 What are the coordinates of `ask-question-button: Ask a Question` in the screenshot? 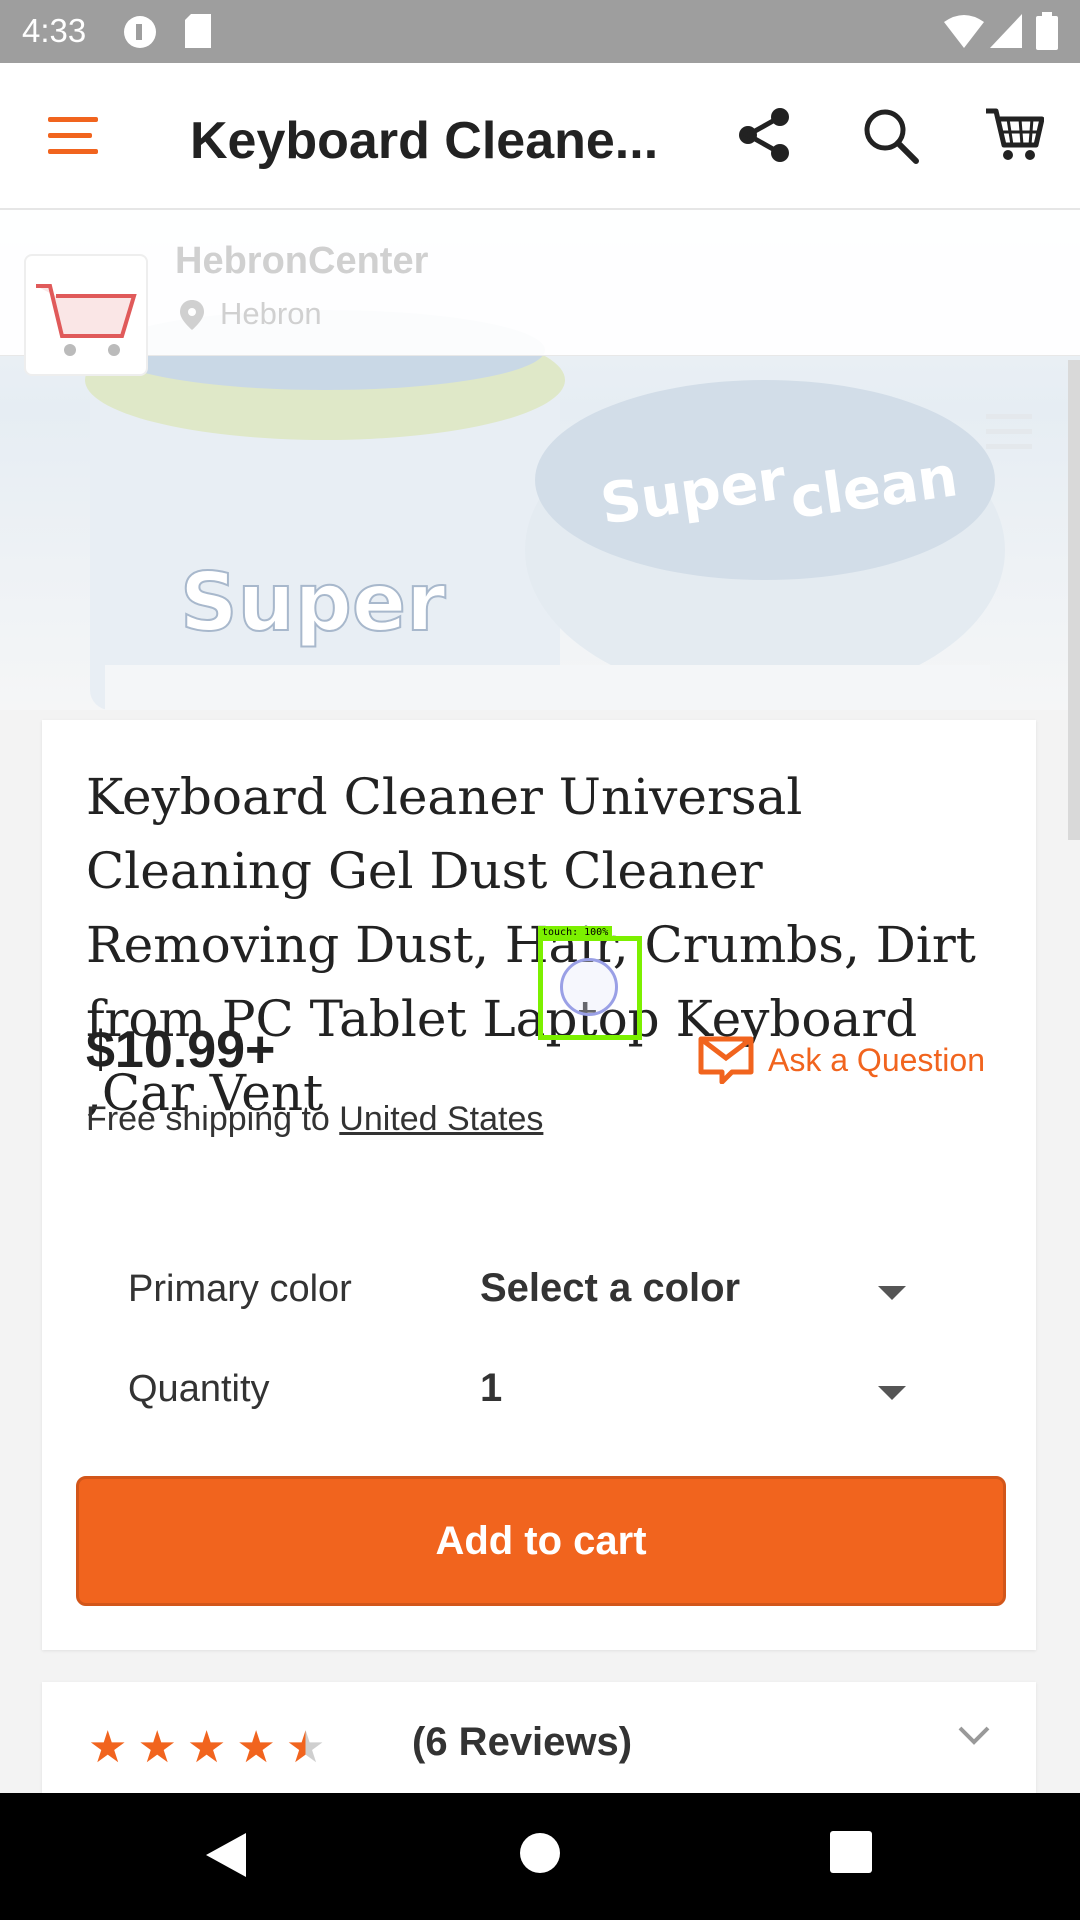 It's located at (841, 1060).